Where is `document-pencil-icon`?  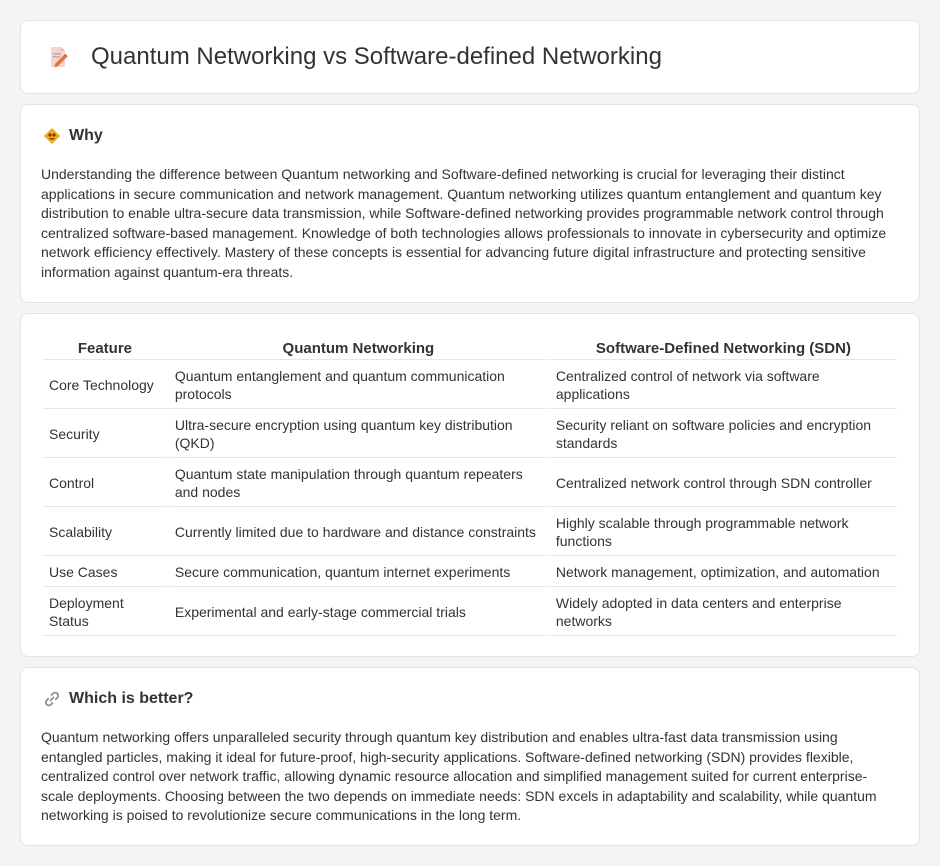 document-pencil-icon is located at coordinates (58, 57).